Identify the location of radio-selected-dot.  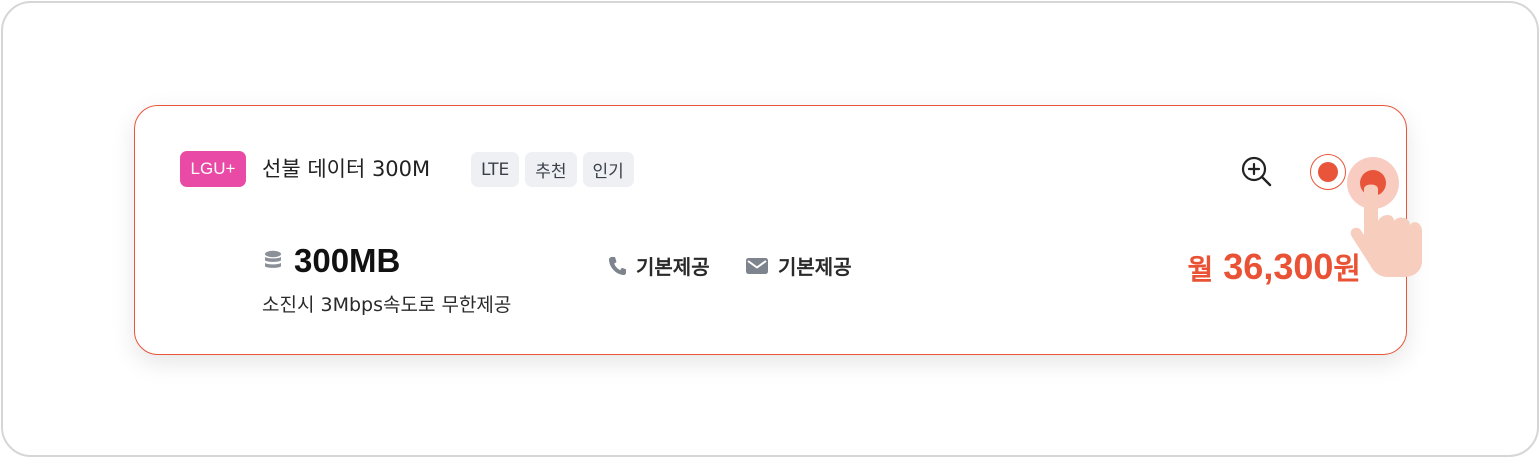
(1328, 172).